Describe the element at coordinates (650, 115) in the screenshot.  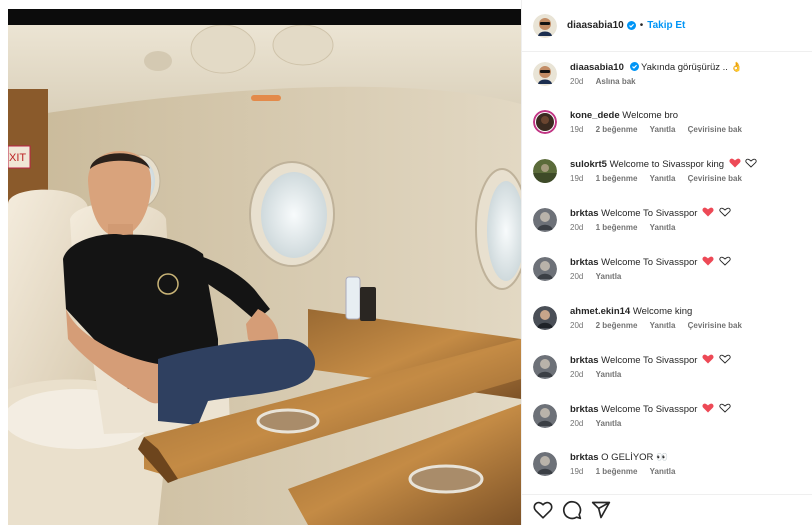
I see `comment-text: Welcome bro` at that location.